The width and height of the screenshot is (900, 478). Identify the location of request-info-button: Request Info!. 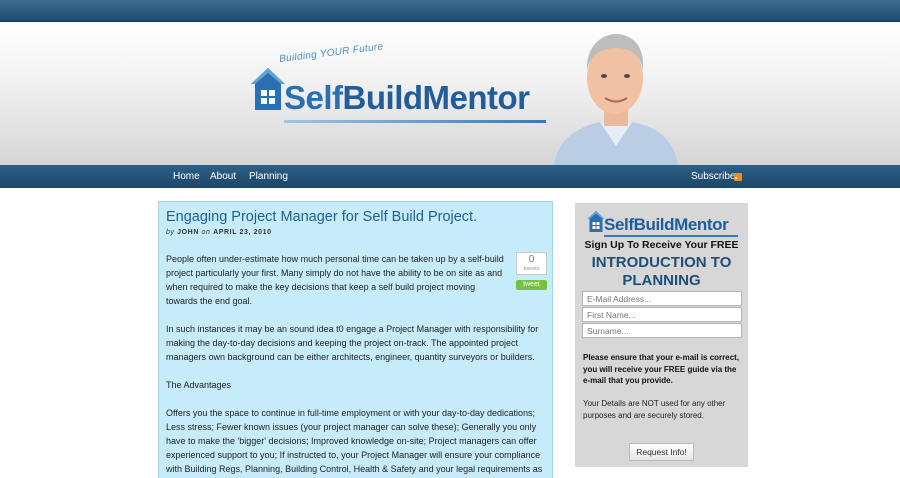
(661, 452).